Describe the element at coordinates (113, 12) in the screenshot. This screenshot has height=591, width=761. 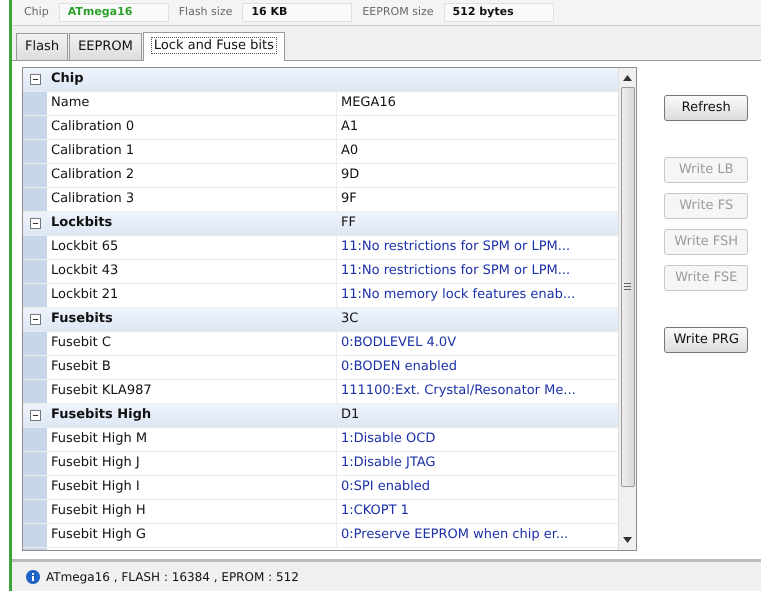
I see `field-value: ATmega16` at that location.